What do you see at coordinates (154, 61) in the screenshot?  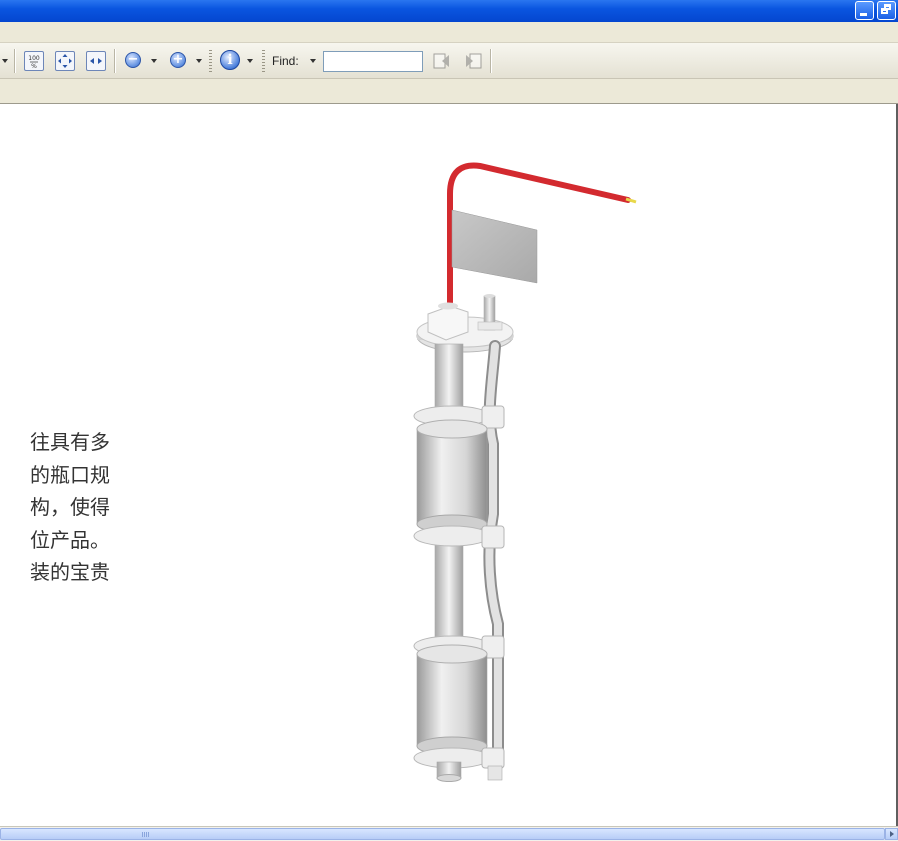 I see `zoom-out-dropdown-arrow-icon` at bounding box center [154, 61].